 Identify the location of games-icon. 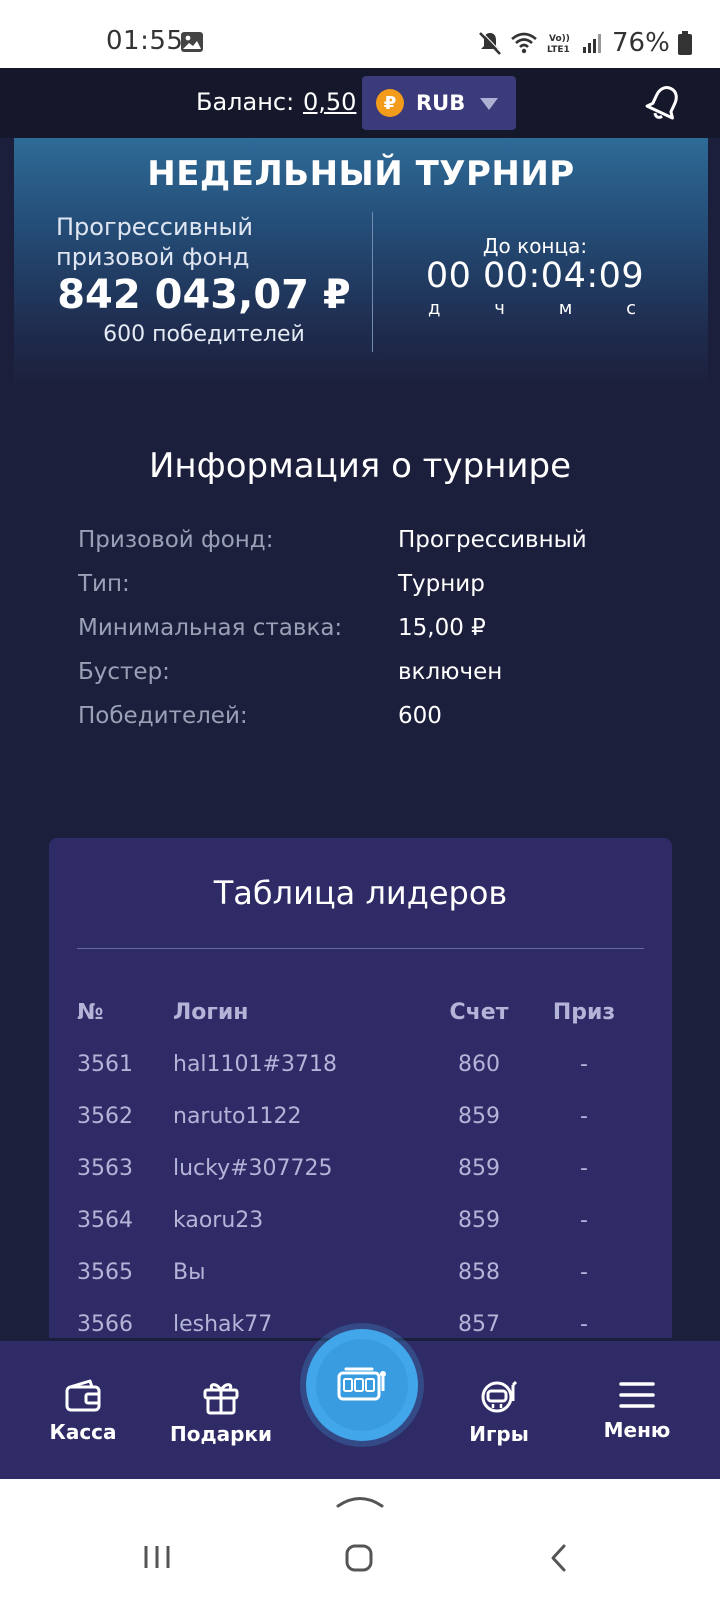
(499, 1396).